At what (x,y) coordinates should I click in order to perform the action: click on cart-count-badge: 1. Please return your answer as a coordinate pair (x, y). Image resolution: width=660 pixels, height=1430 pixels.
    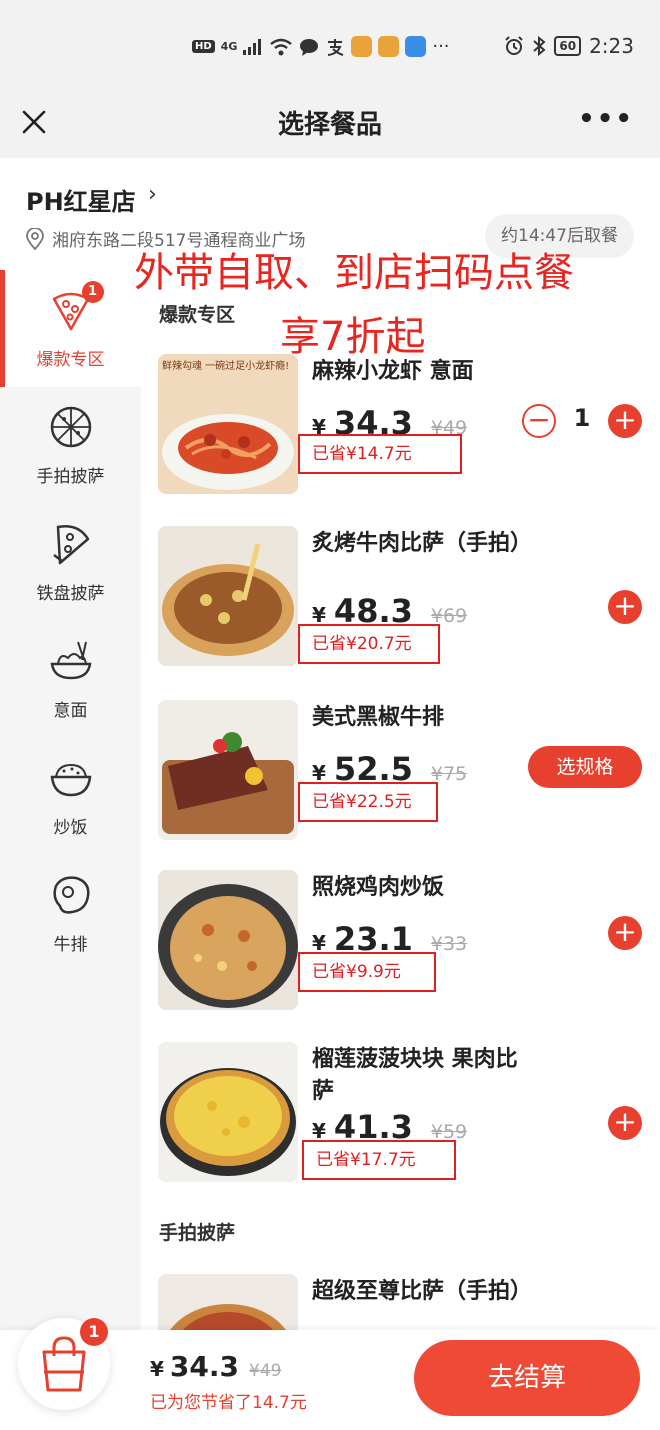
    Looking at the image, I should click on (94, 1332).